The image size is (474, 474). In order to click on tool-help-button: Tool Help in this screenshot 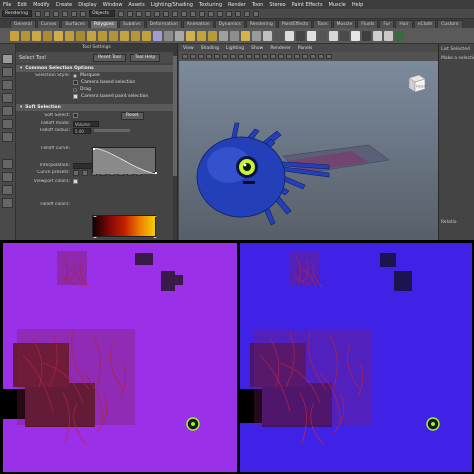, I will do `click(145, 57)`.